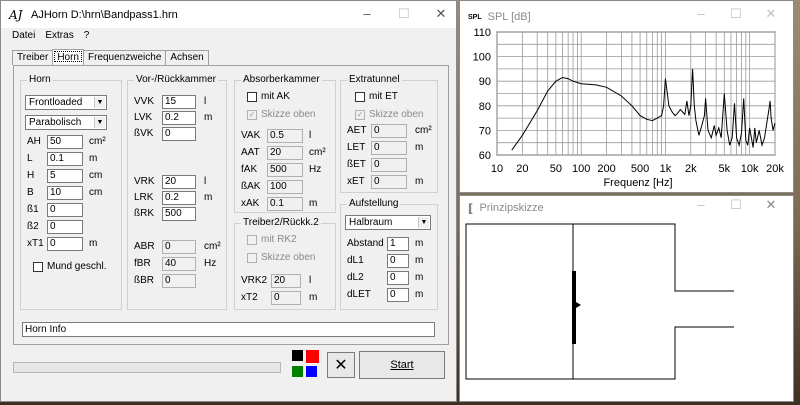 The width and height of the screenshot is (800, 405). What do you see at coordinates (404, 14) in the screenshot?
I see `maximize-icon: ☐` at bounding box center [404, 14].